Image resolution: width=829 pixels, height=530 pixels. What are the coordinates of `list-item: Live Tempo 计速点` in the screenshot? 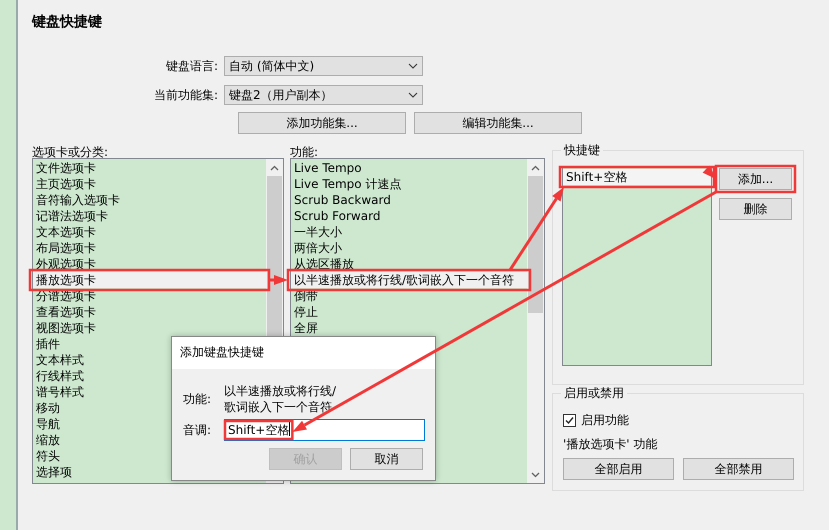 It's located at (409, 184).